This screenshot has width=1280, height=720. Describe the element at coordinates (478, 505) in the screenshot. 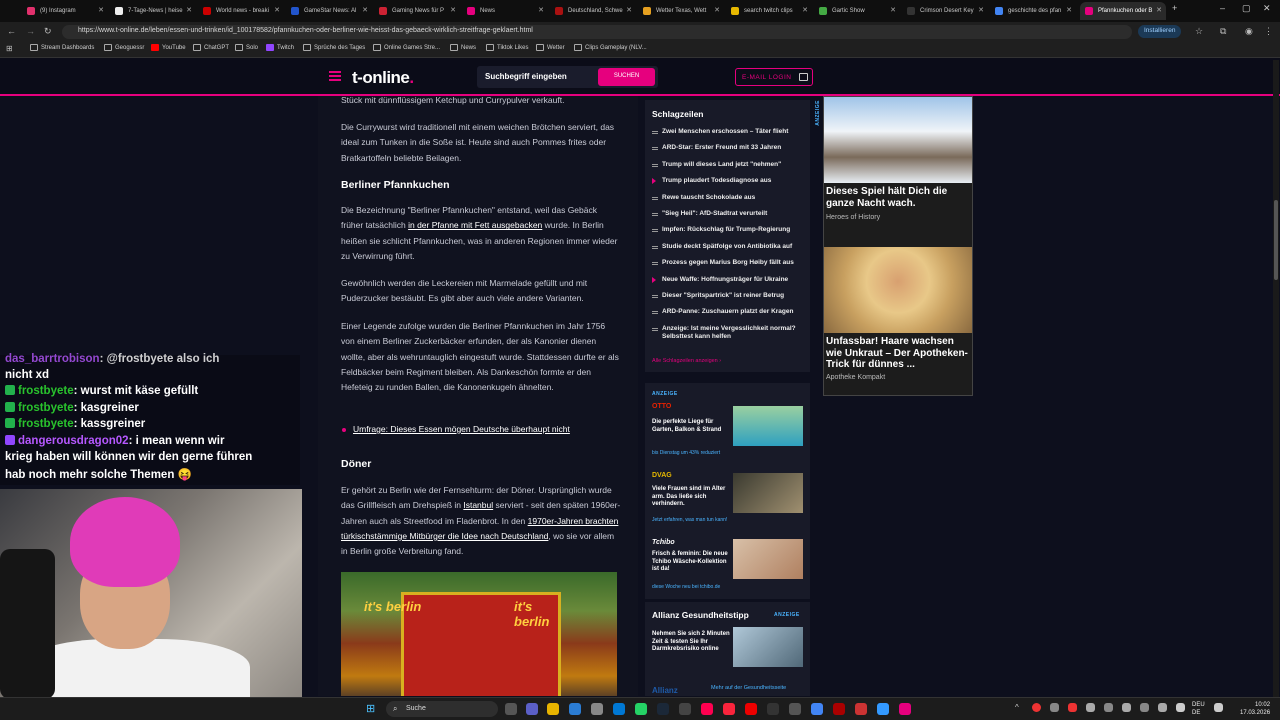

I see `article-link: Istanbul` at that location.